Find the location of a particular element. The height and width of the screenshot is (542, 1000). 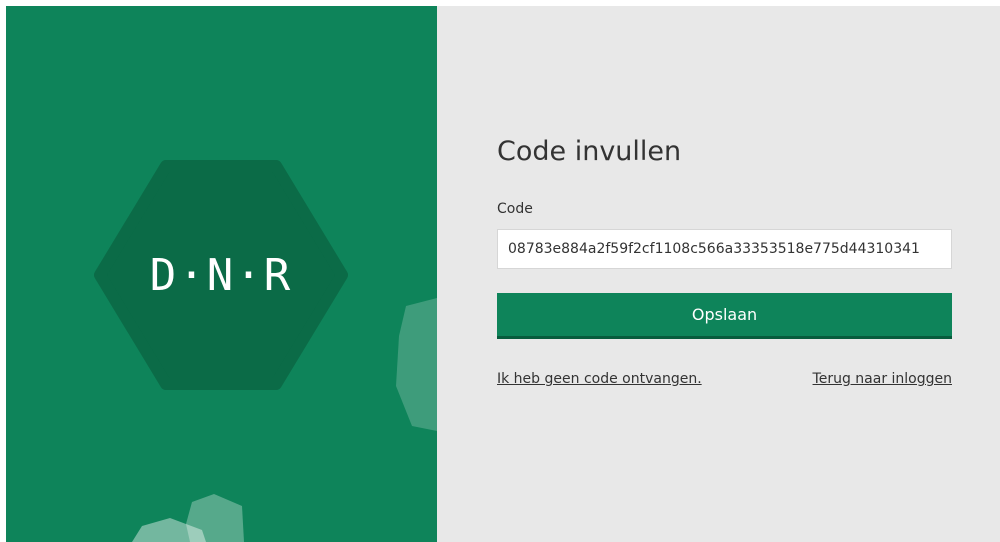

code-label: Code is located at coordinates (515, 209).